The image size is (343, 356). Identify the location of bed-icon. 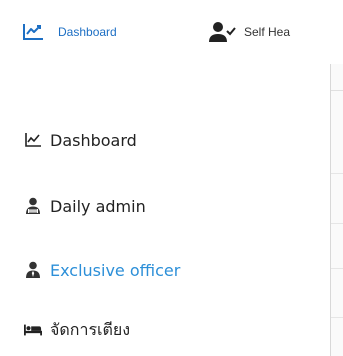
(33, 330).